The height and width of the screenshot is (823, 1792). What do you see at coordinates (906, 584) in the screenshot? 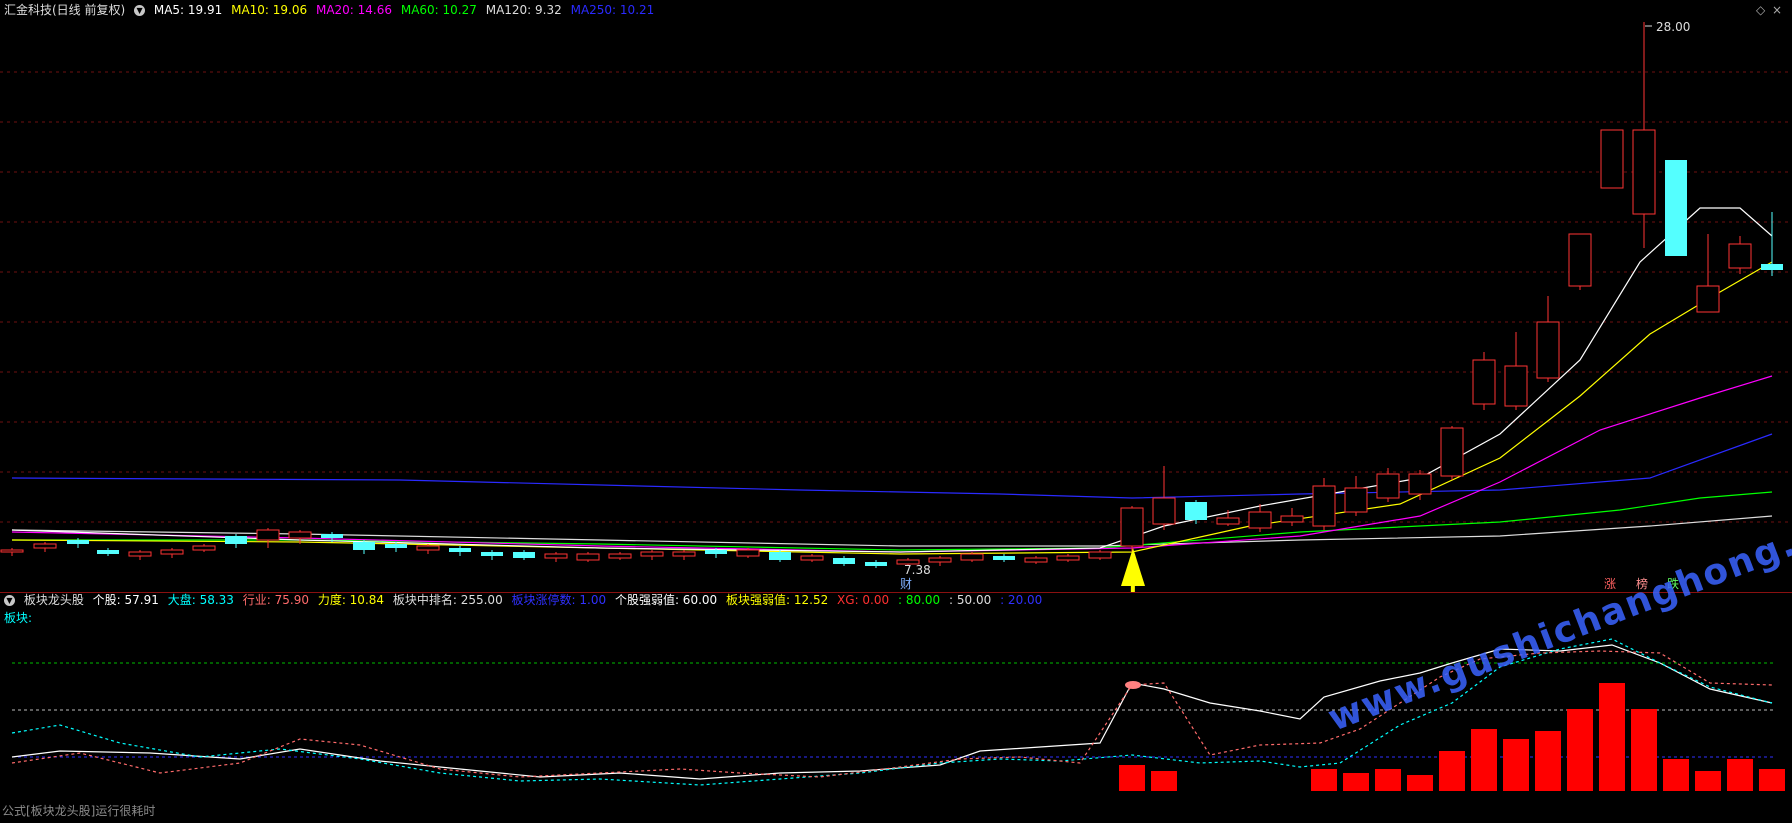
I see `fin-marker: 财` at bounding box center [906, 584].